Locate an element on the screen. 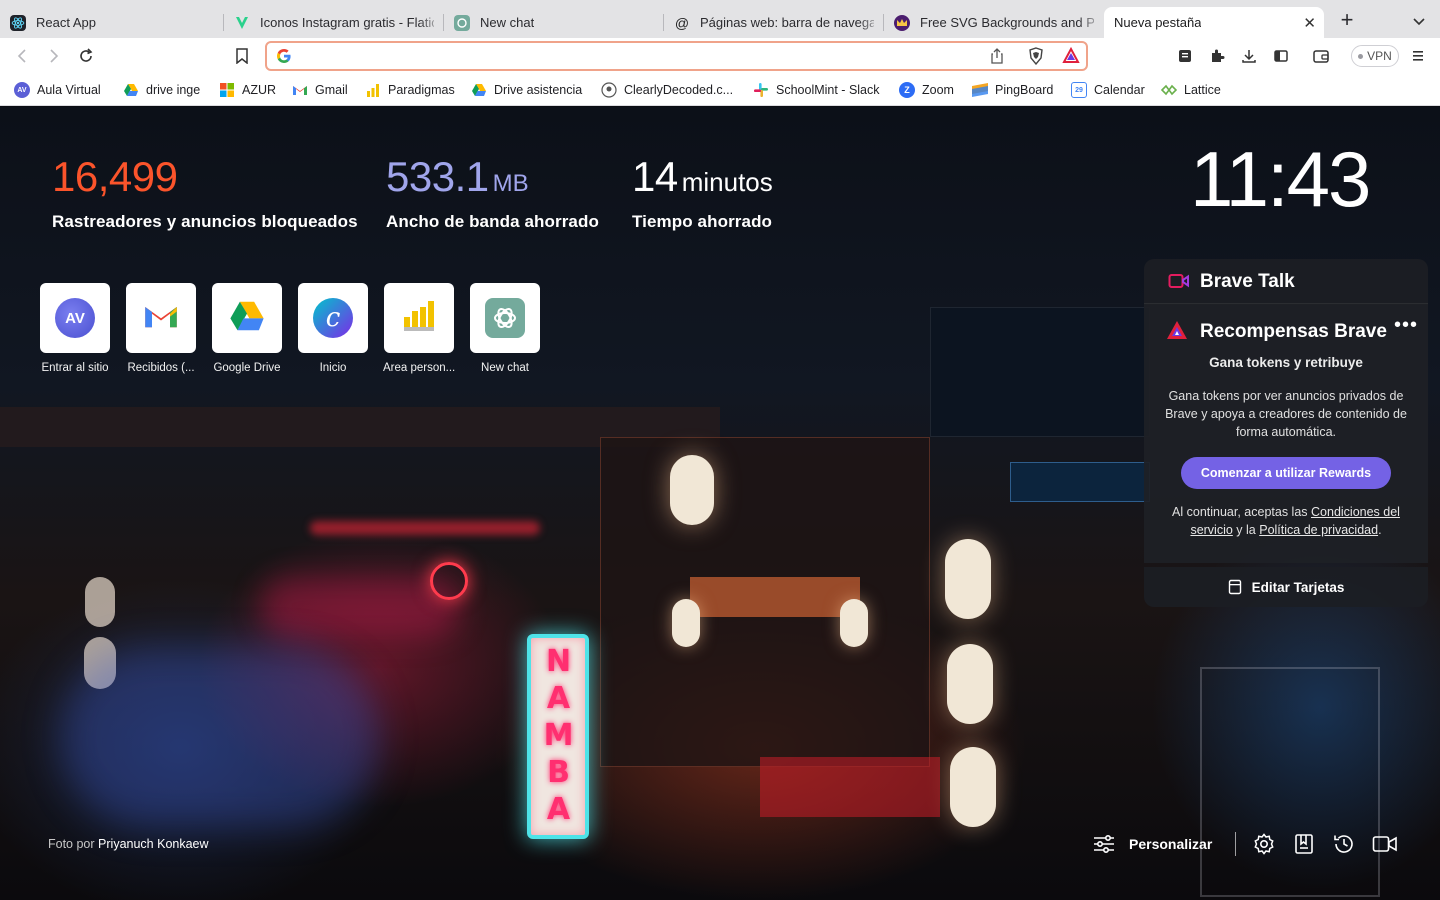 Image resolution: width=1440 pixels, height=900 pixels. top-site-google-drive: Google Drive is located at coordinates (247, 328).